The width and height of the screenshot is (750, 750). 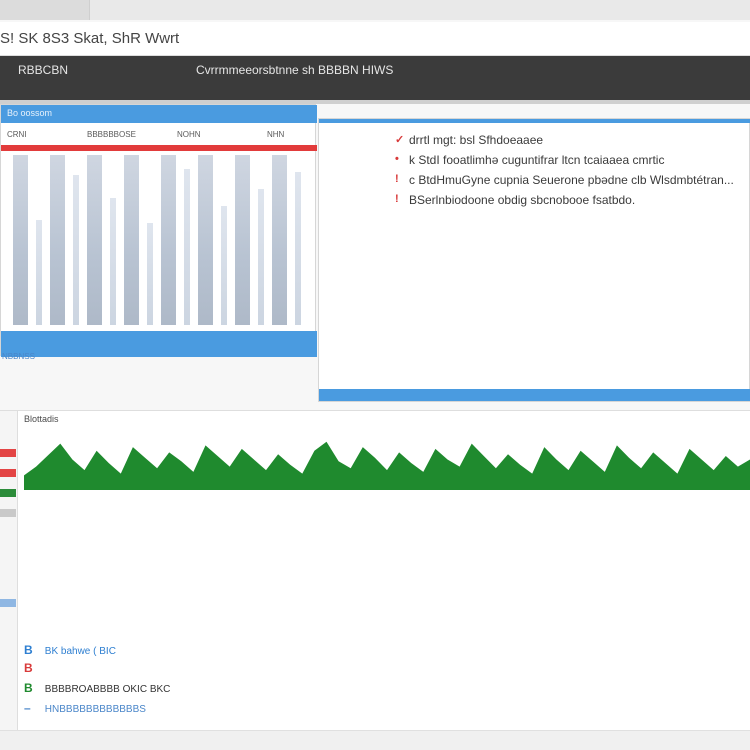 I want to click on column-header: CRNI, so click(x=17, y=134).